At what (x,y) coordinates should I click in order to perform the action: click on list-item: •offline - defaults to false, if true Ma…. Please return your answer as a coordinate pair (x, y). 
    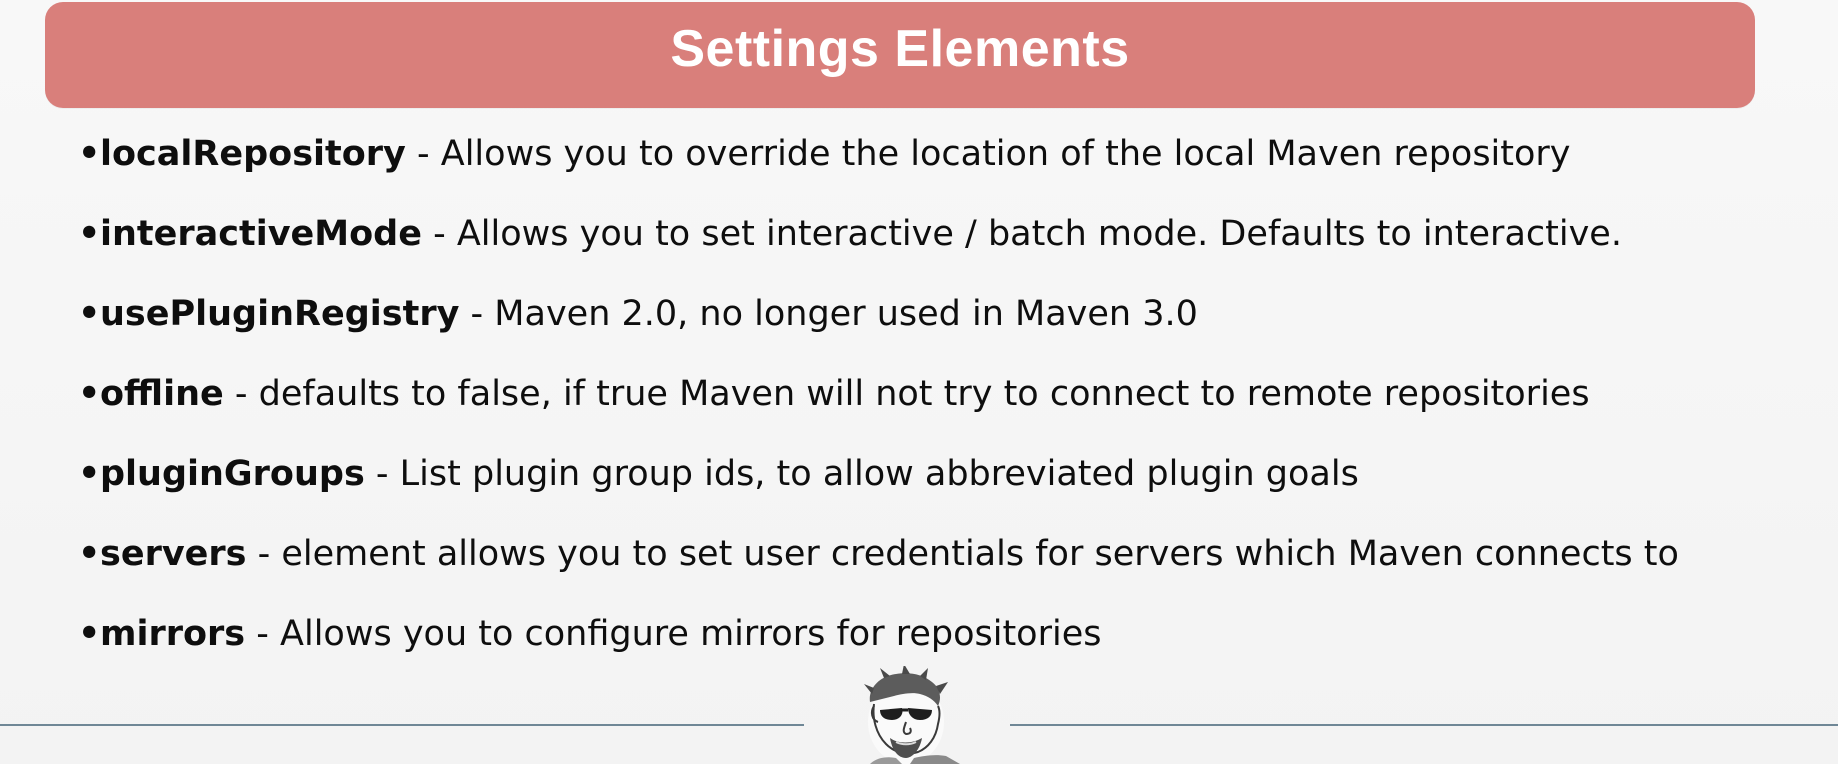
    Looking at the image, I should click on (928, 410).